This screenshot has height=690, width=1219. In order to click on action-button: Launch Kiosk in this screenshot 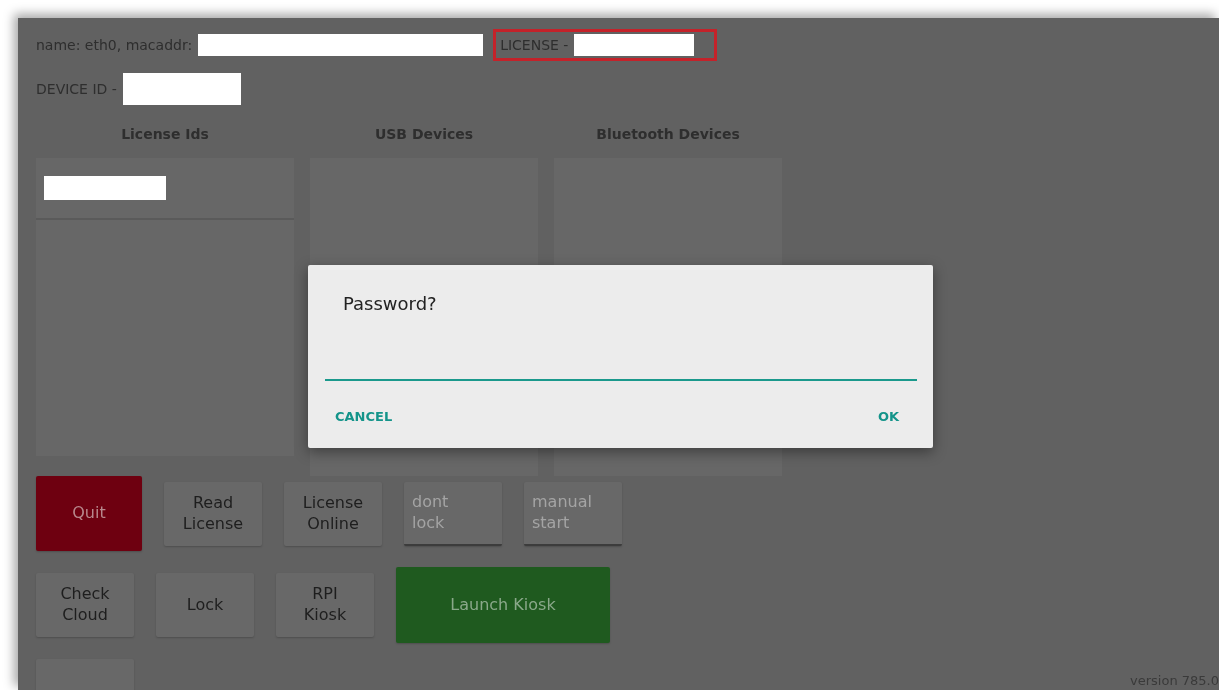, I will do `click(503, 605)`.